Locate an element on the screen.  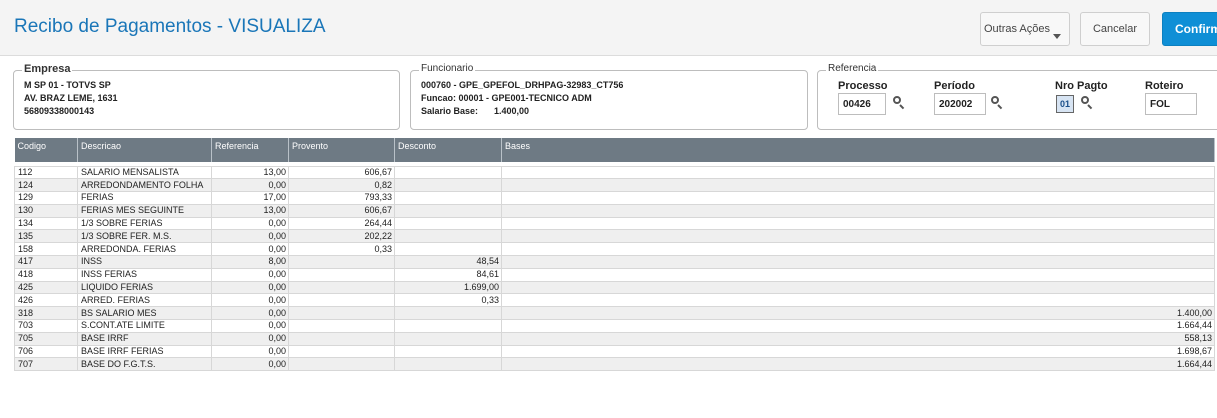
cell-bases: 558,13 is located at coordinates (858, 338).